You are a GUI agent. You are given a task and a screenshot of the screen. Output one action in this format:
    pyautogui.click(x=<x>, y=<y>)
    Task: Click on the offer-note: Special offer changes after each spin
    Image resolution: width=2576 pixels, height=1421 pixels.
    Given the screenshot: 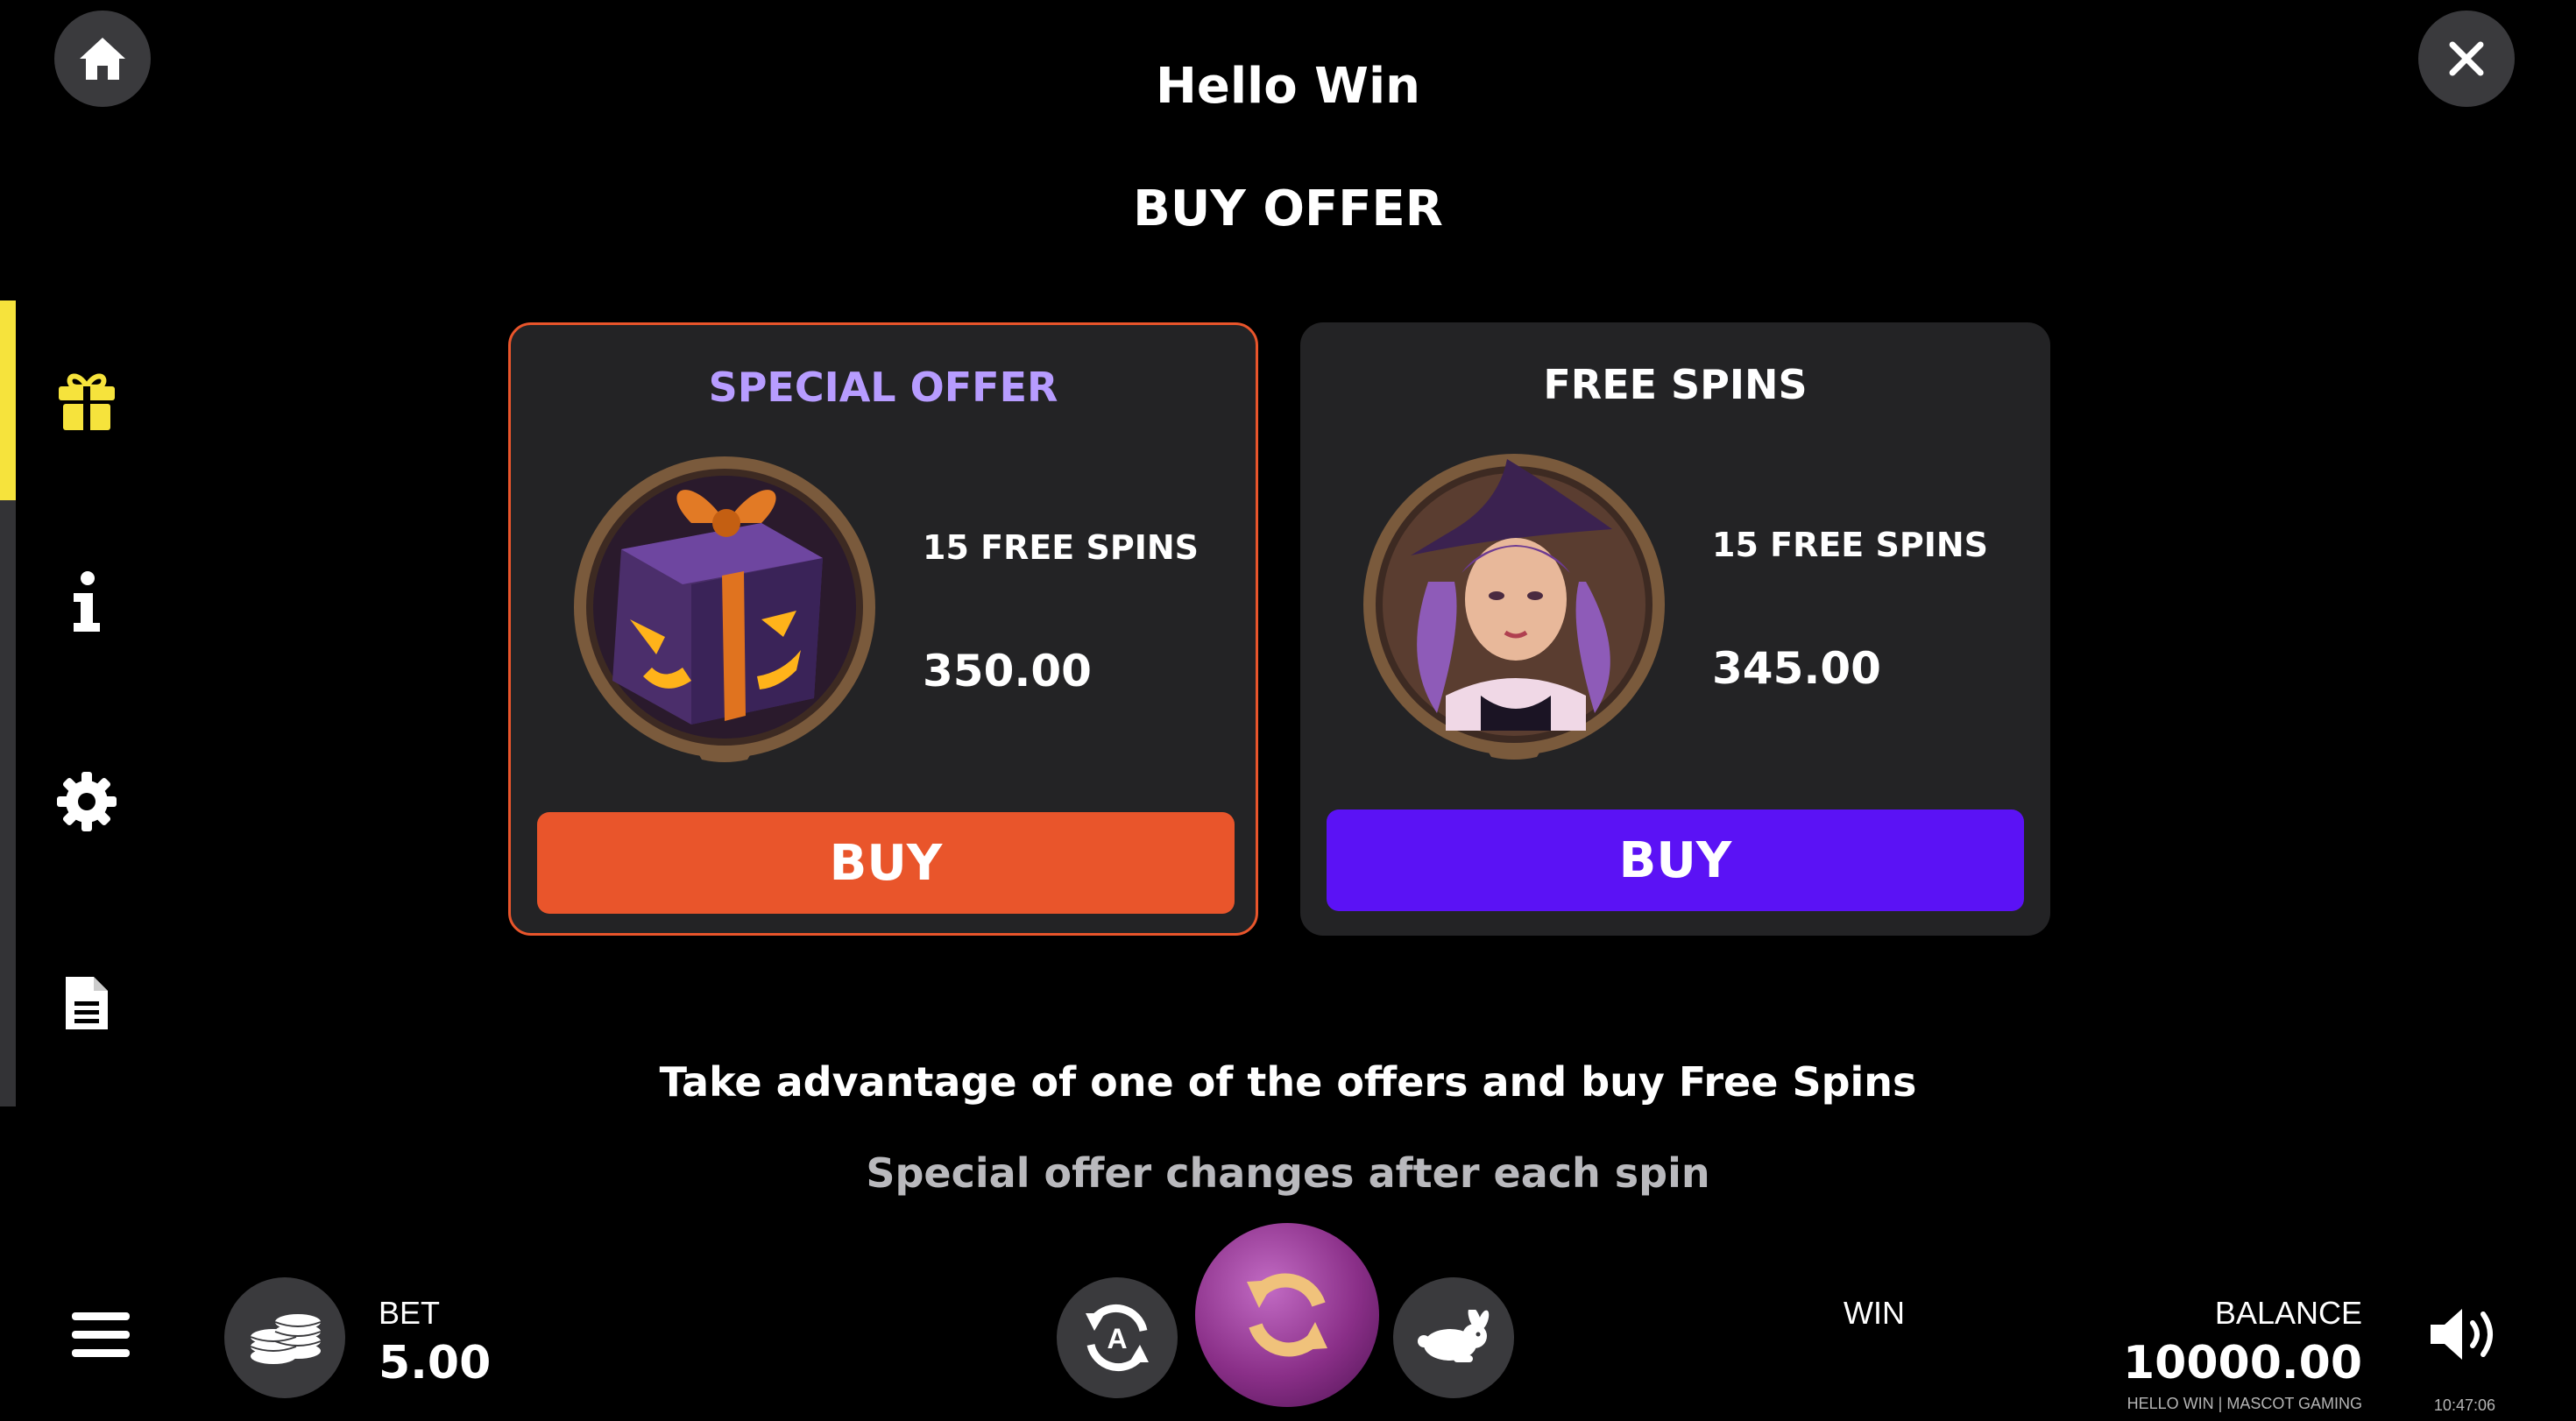 What is the action you would take?
    pyautogui.click(x=1288, y=1173)
    